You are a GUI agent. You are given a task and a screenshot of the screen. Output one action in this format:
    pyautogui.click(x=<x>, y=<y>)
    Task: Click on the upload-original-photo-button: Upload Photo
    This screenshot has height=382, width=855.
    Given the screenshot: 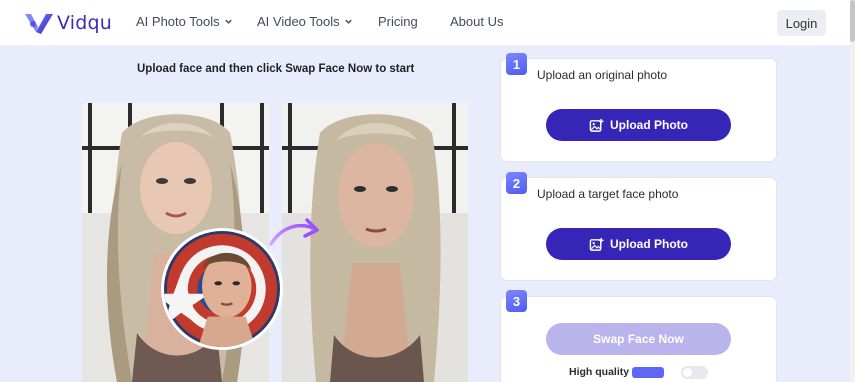 What is the action you would take?
    pyautogui.click(x=638, y=125)
    